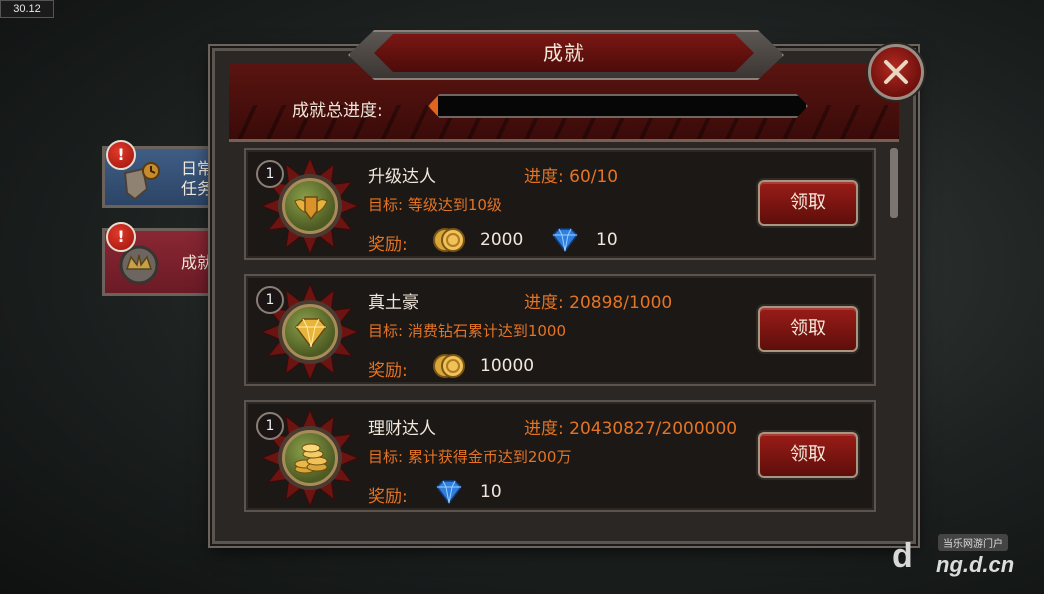  What do you see at coordinates (121, 237) in the screenshot?
I see `alert-badge-achievements: !` at bounding box center [121, 237].